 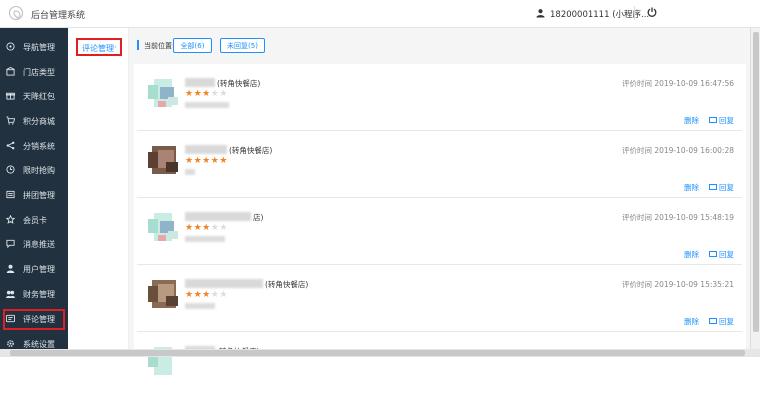 What do you see at coordinates (10, 120) in the screenshot?
I see `cart-icon` at bounding box center [10, 120].